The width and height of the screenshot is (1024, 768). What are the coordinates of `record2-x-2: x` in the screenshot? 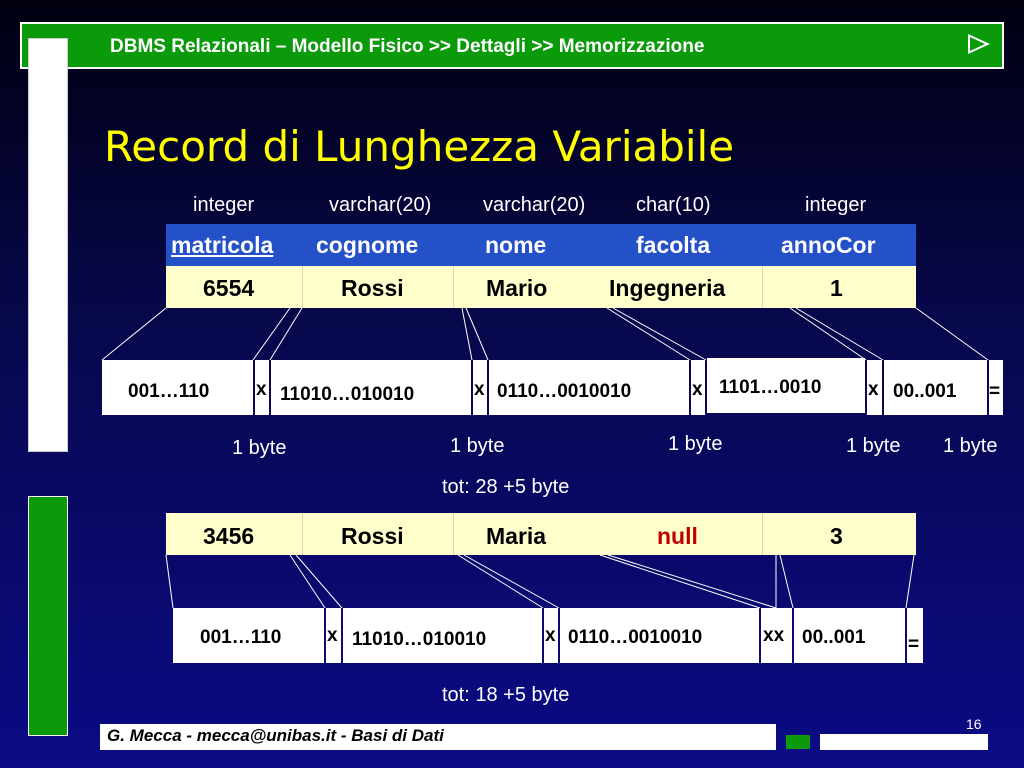 It's located at (550, 635).